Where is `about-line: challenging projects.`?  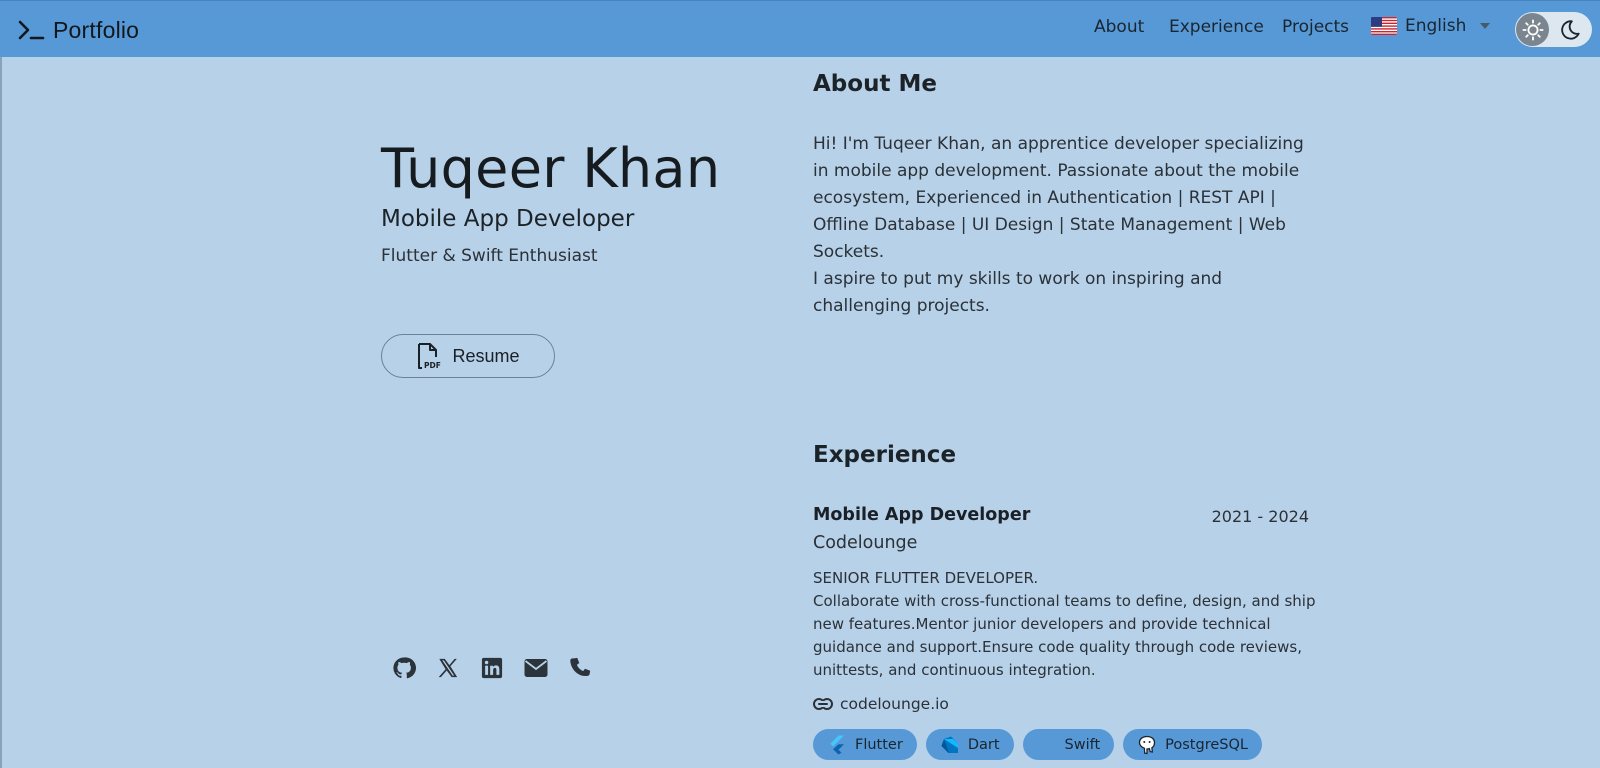
about-line: challenging projects. is located at coordinates (901, 306).